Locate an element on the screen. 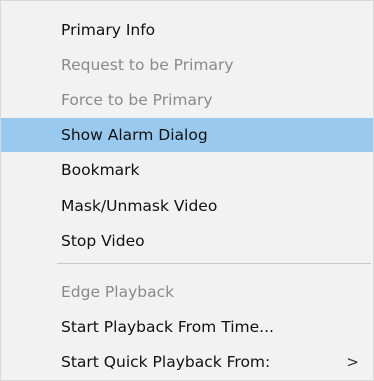 Image resolution: width=374 pixels, height=381 pixels. menu-item-mask-unmask-video: Mask/Unmask Video is located at coordinates (187, 206).